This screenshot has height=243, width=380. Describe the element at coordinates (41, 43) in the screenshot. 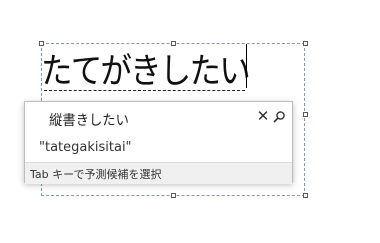

I see `resize-handle-top-left` at that location.